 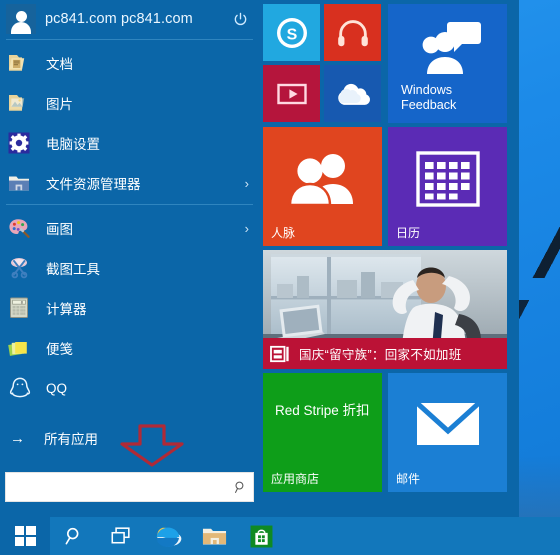 What do you see at coordinates (73, 269) in the screenshot?
I see `sidebar-item-label: 截图工具` at bounding box center [73, 269].